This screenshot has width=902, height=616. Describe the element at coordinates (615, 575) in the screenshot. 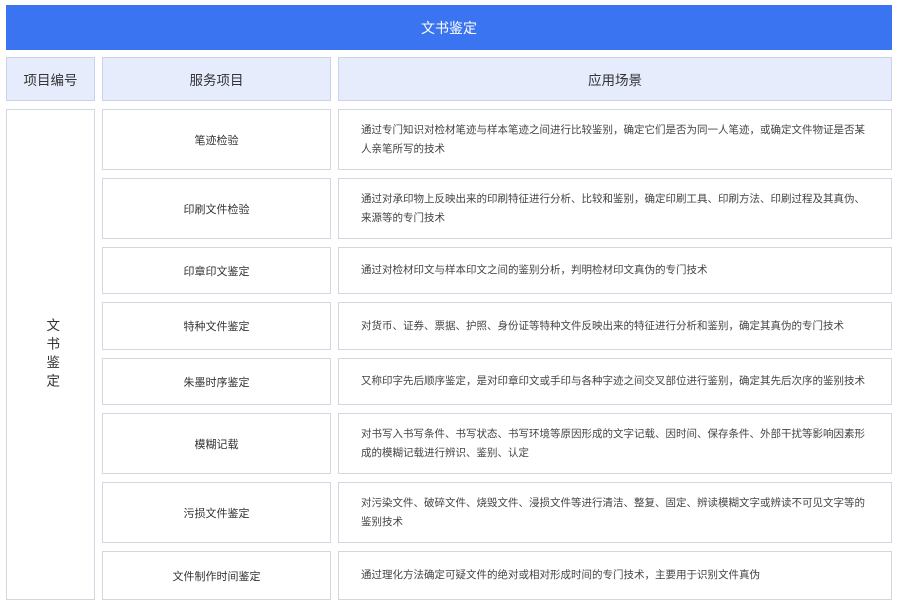

I see `scenario-cell: 通过理化方法确定可疑文件的绝对或相对形成时间的专门技术，主要用于识别文件真伪` at that location.